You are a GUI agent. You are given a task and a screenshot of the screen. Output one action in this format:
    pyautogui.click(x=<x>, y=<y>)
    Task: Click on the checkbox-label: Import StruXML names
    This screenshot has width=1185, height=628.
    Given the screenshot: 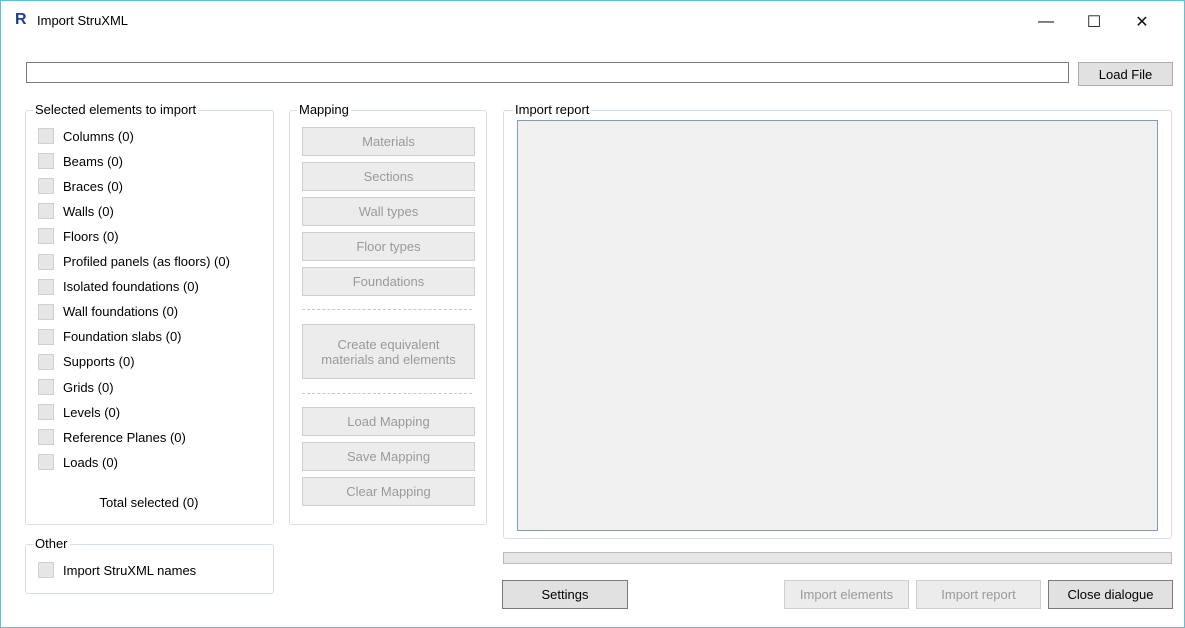 What is the action you would take?
    pyautogui.click(x=130, y=570)
    